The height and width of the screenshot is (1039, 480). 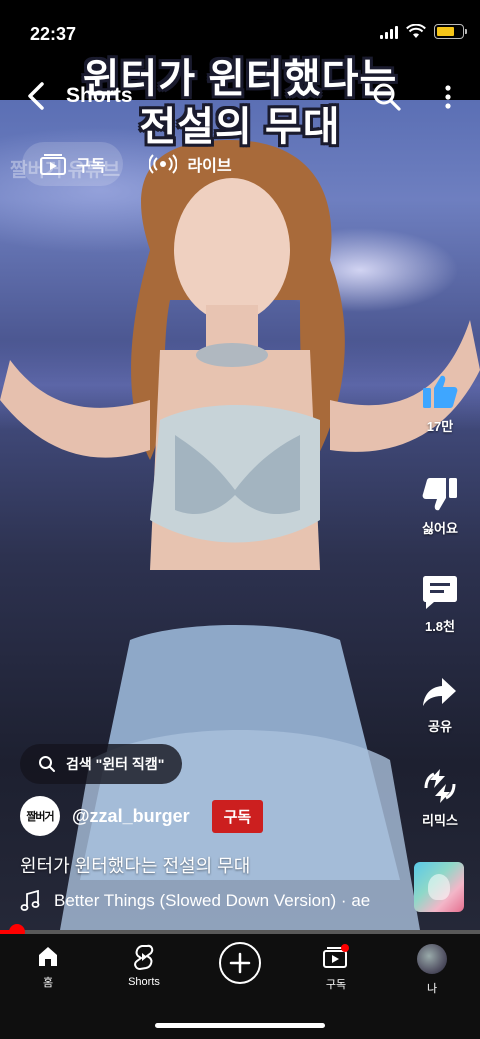 What do you see at coordinates (440, 786) in the screenshot?
I see `remix-icon` at bounding box center [440, 786].